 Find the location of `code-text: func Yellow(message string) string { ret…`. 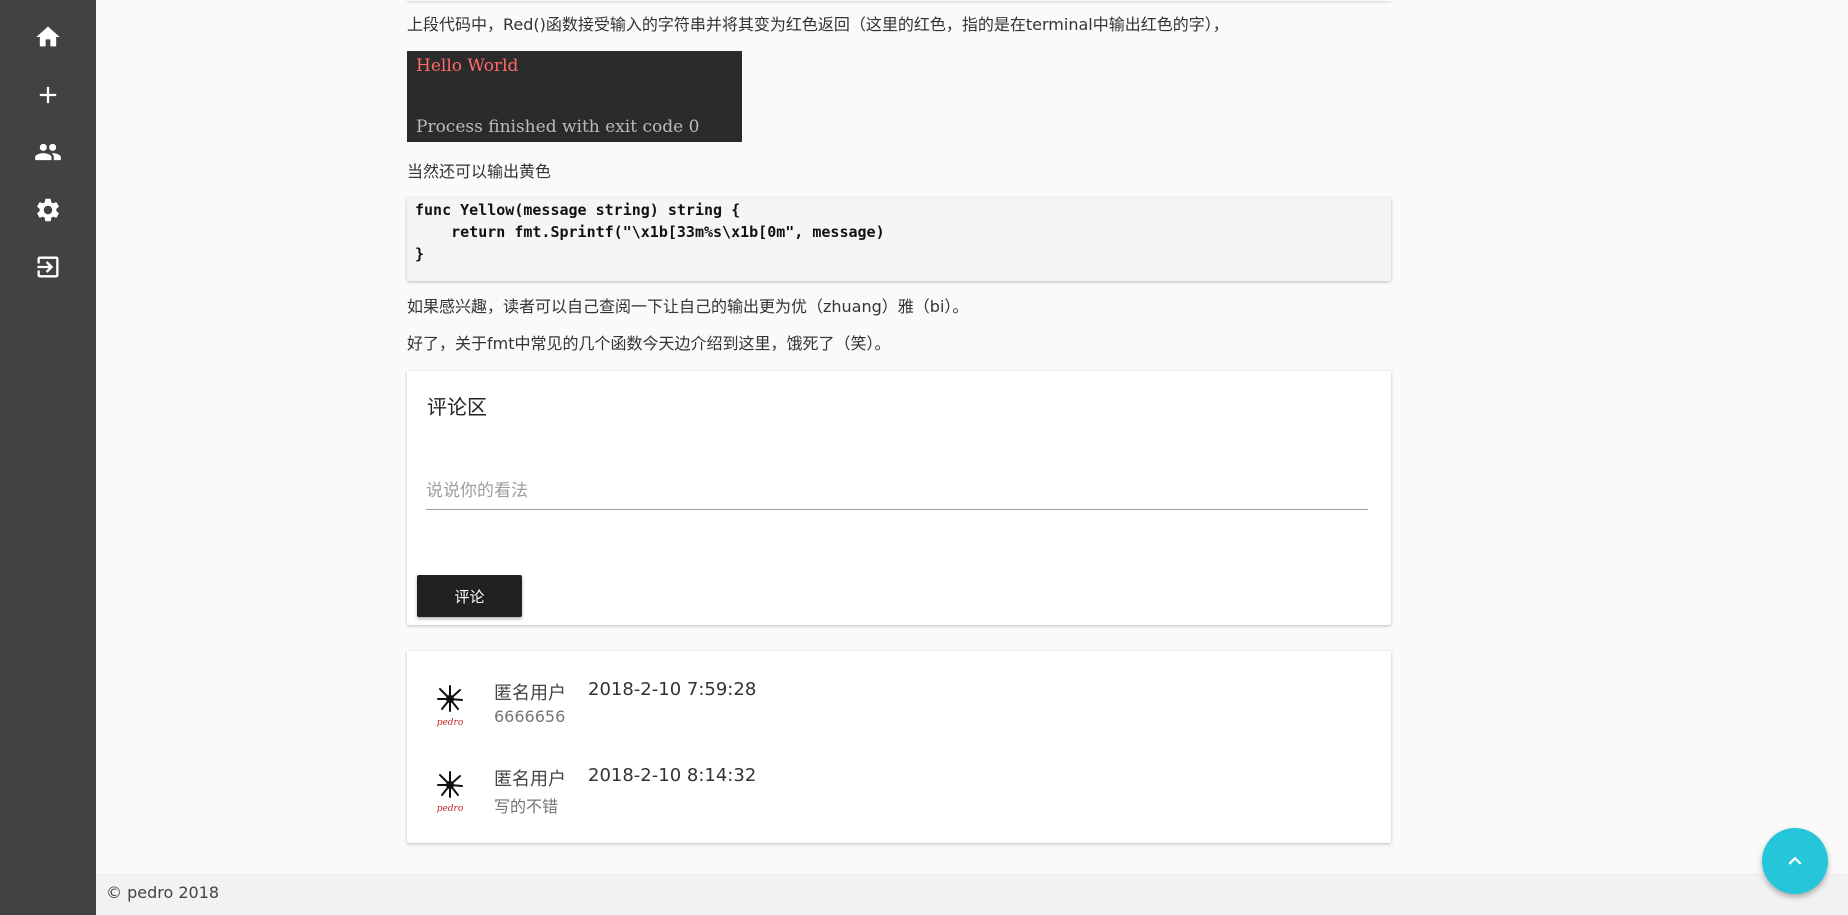

code-text: func Yellow(message string) string { ret… is located at coordinates (650, 232).